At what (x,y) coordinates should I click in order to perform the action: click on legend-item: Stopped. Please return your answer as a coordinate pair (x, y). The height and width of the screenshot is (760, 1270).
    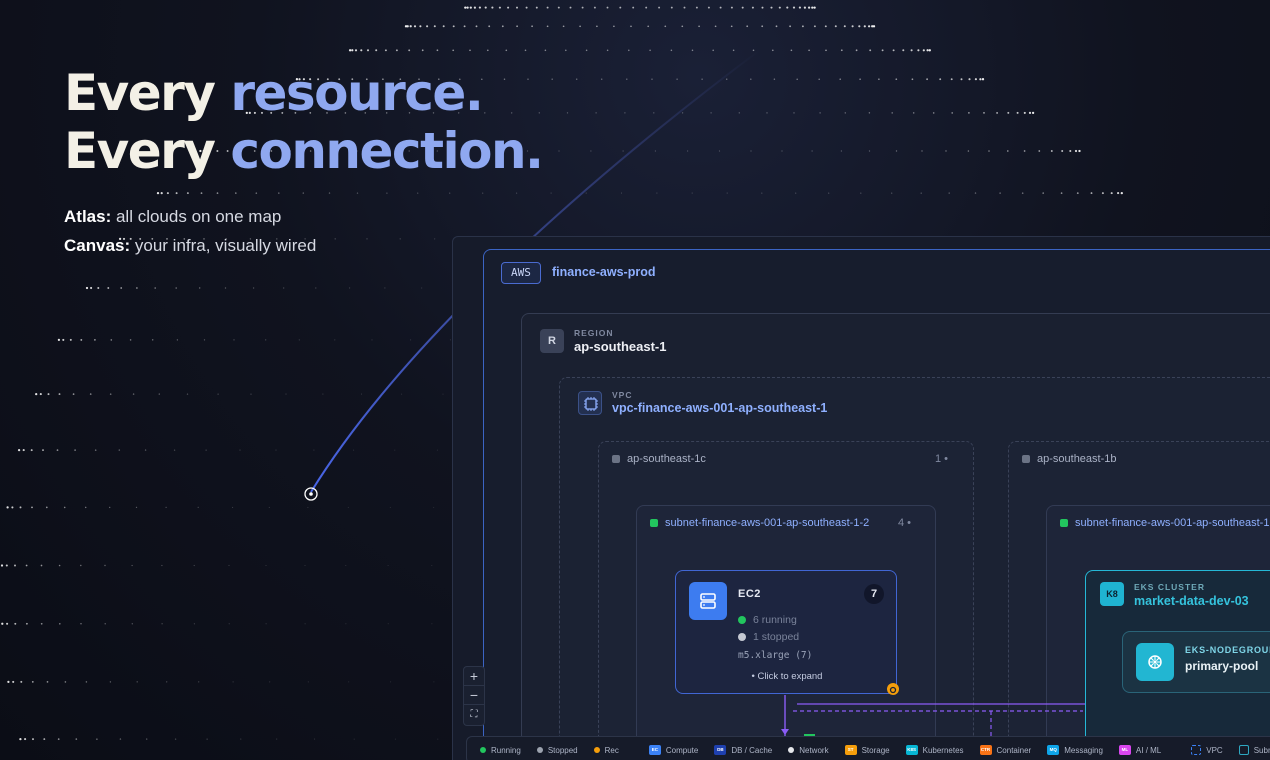
    Looking at the image, I should click on (557, 750).